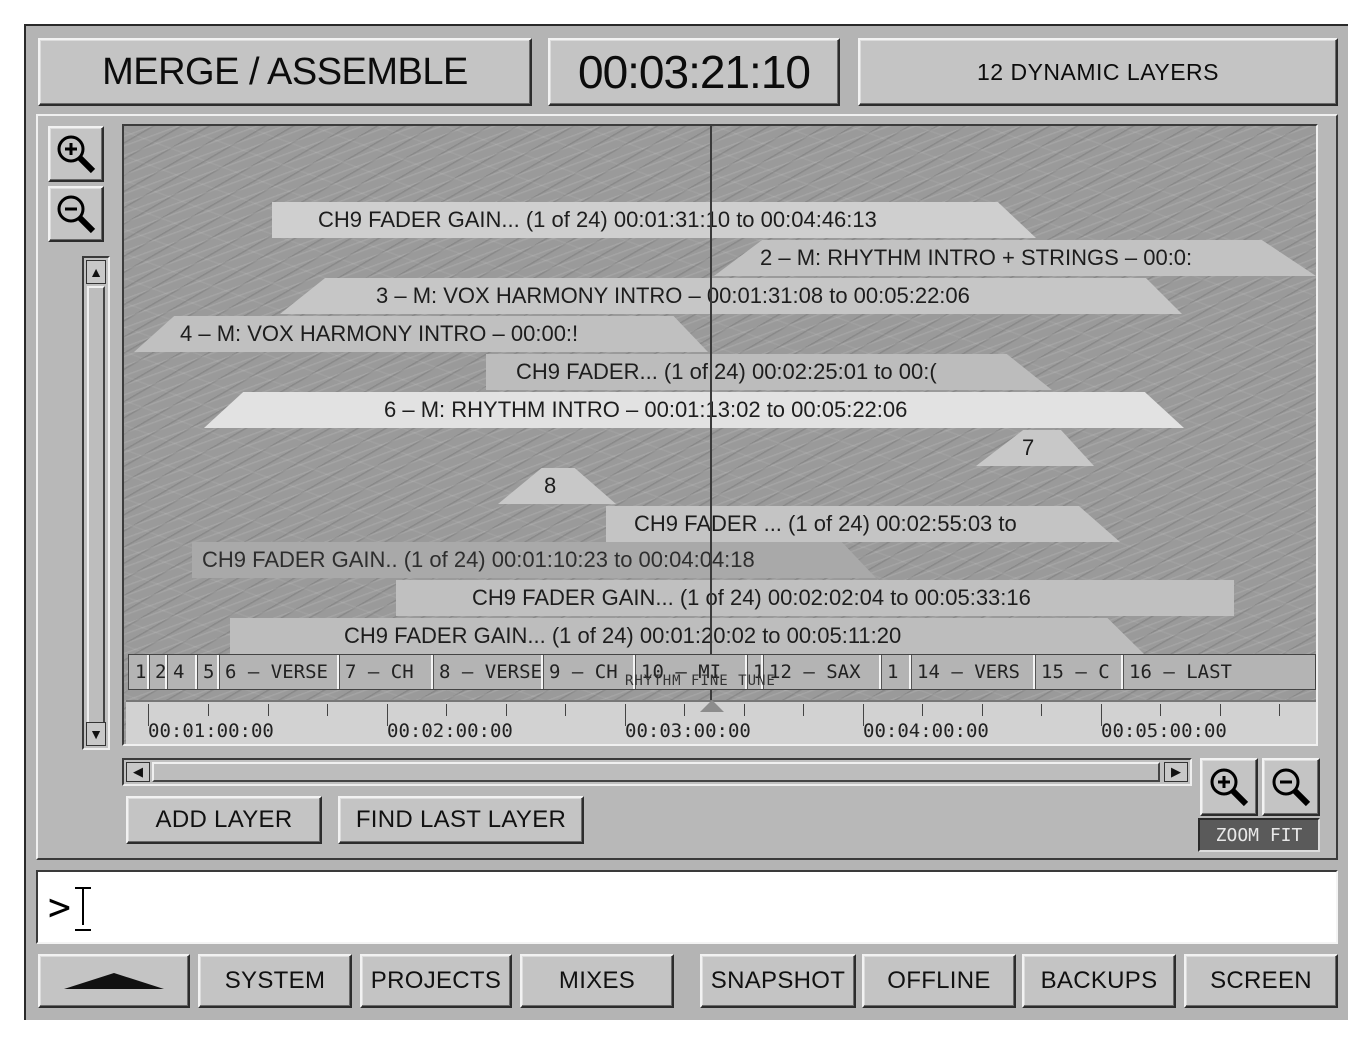 The image size is (1348, 1037). Describe the element at coordinates (450, 731) in the screenshot. I see `ruler-label: 00:02:00:00` at that location.